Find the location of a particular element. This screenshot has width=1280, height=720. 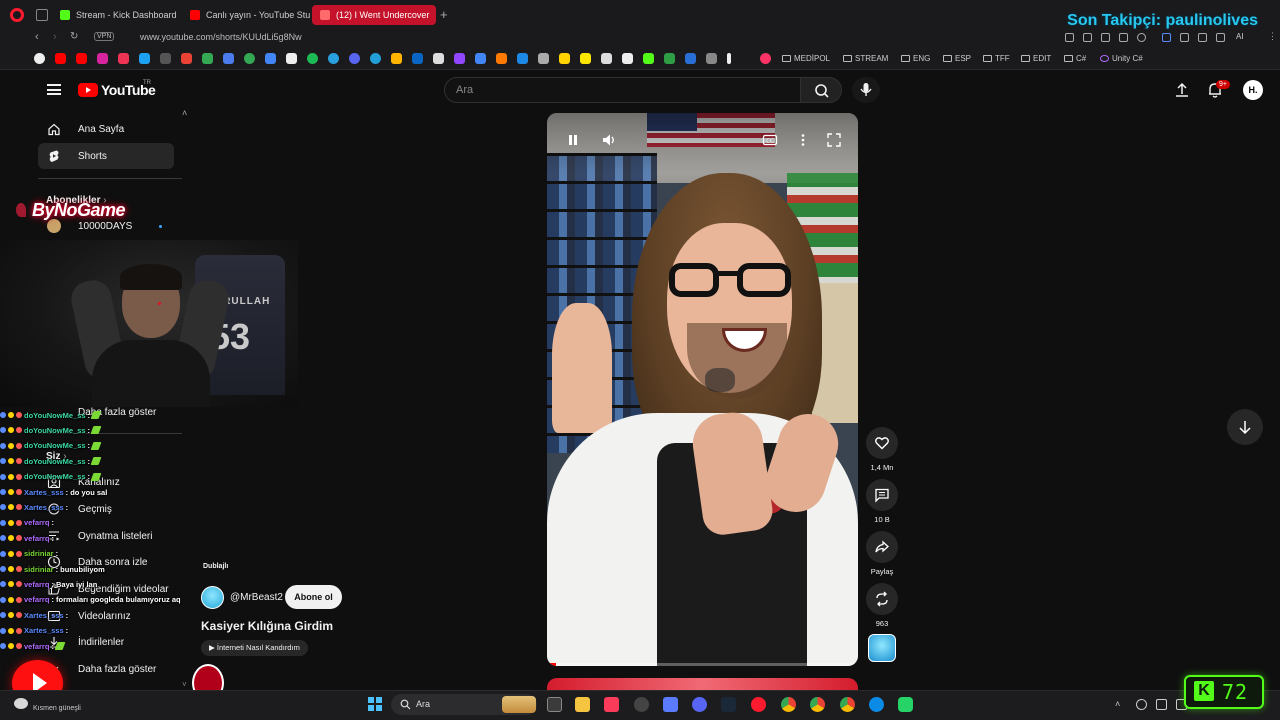

channel-avatar is located at coordinates (212, 597).